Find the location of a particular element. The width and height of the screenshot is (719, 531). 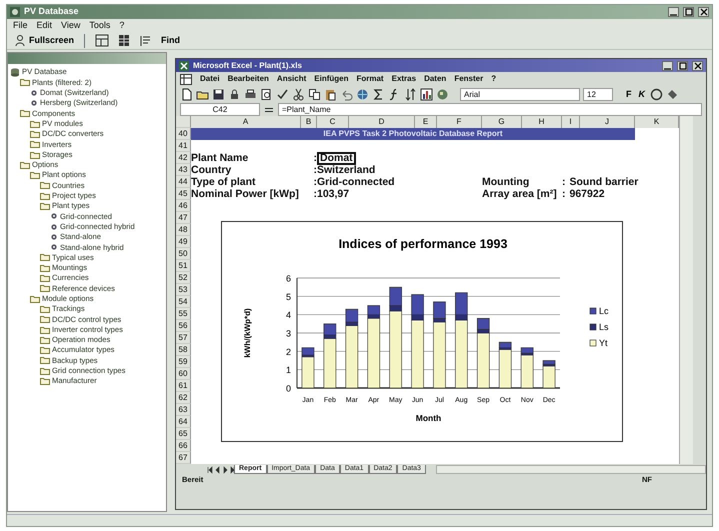

row-header: 65 is located at coordinates (183, 434).